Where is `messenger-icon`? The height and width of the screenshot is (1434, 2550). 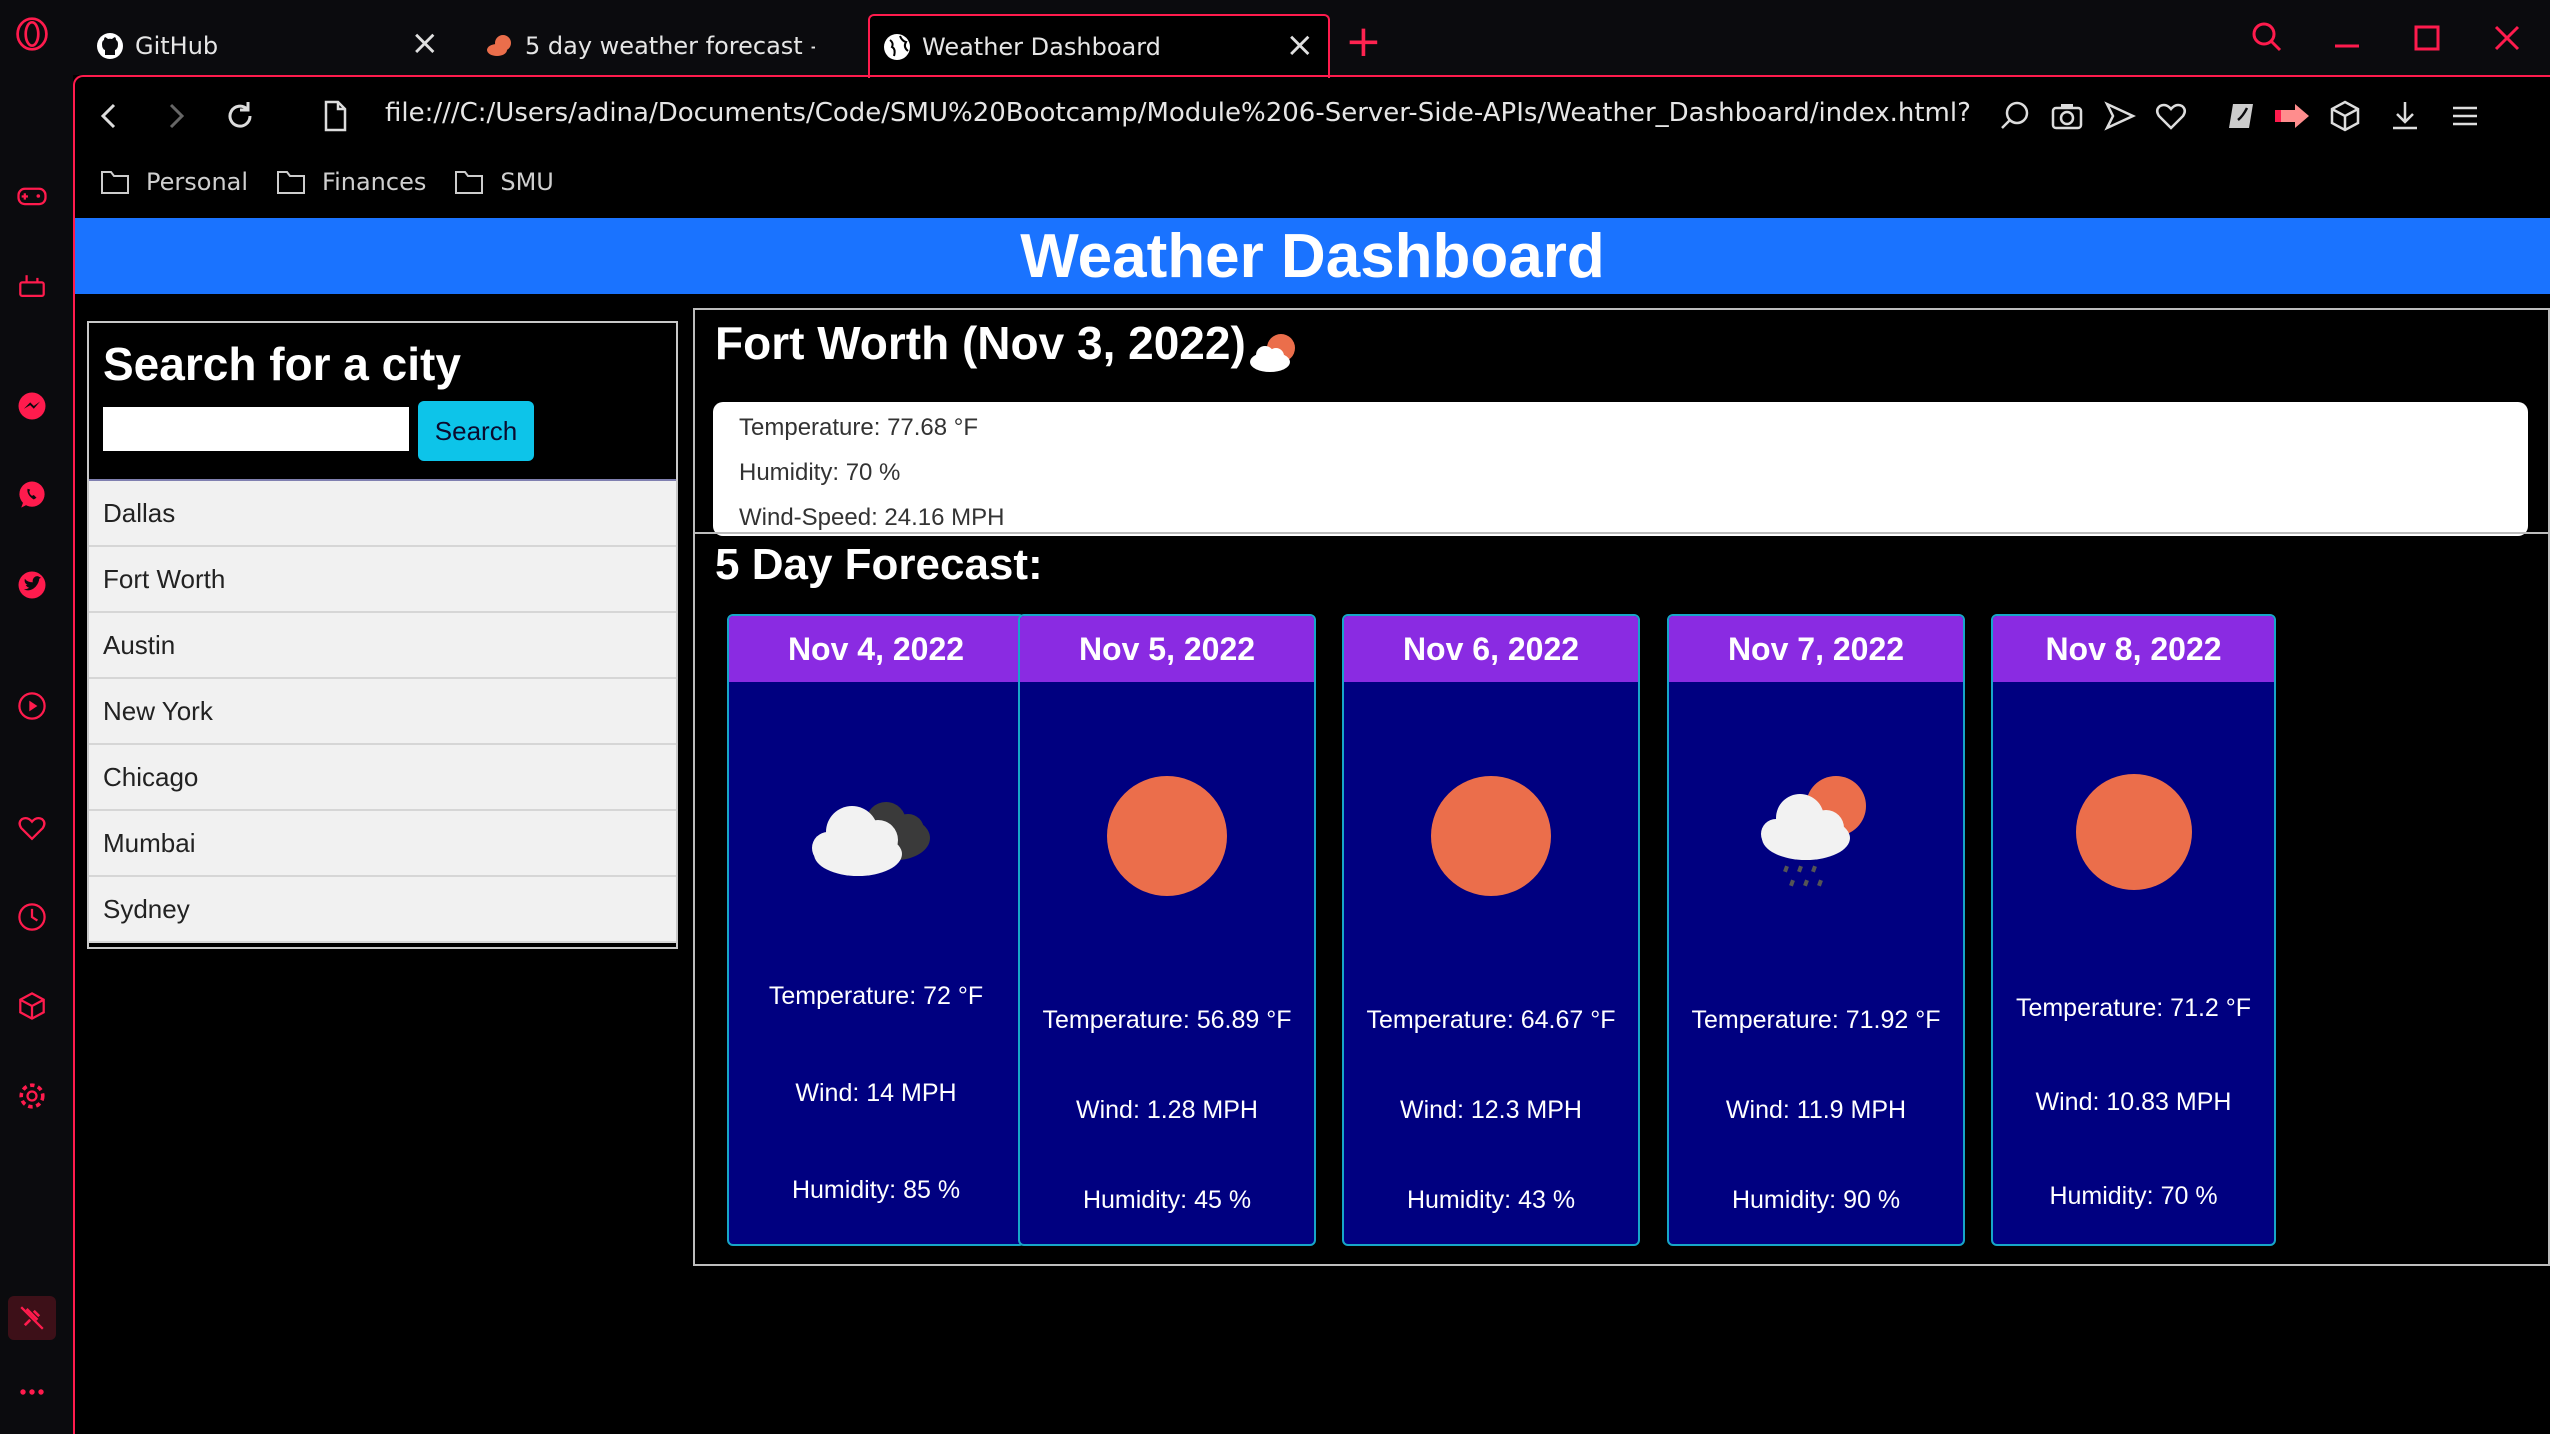
messenger-icon is located at coordinates (32, 406).